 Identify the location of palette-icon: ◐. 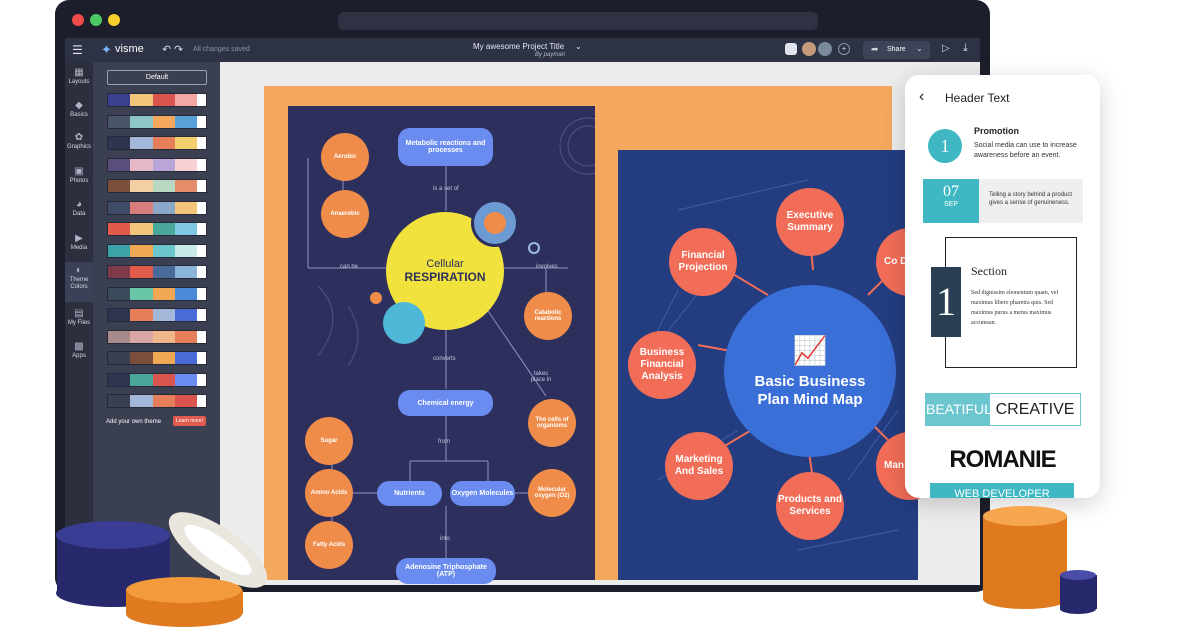
(79, 270).